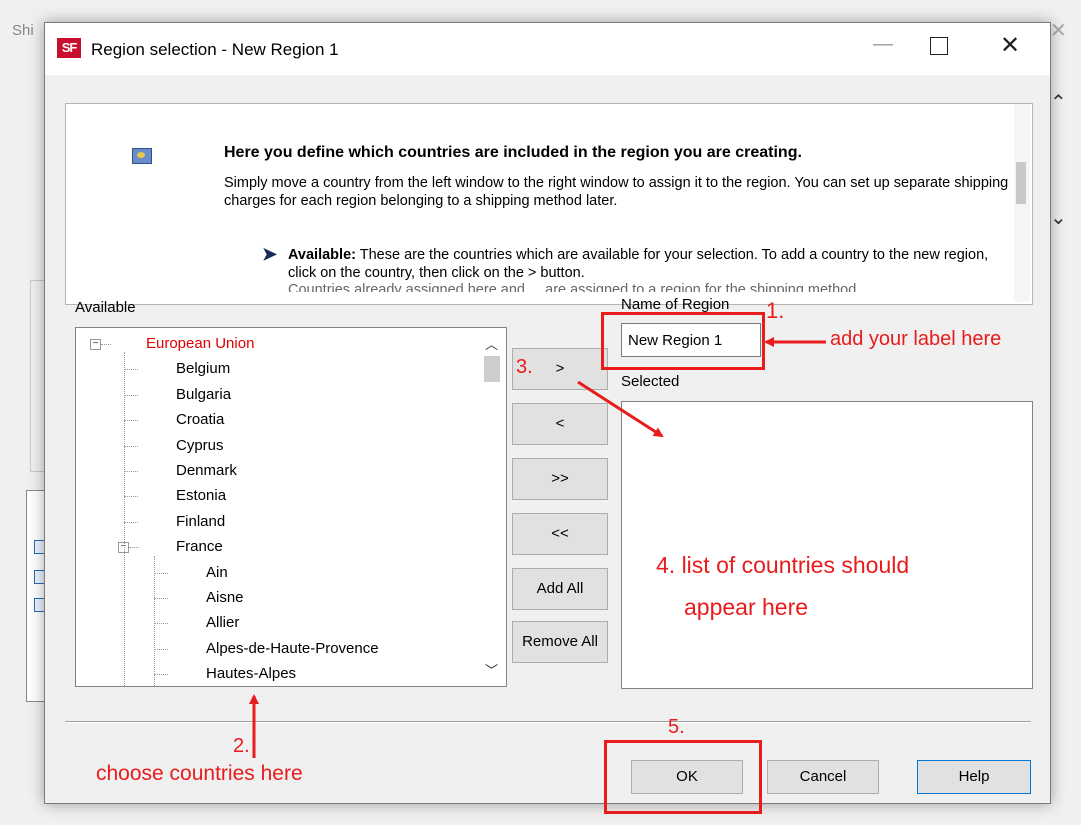 The width and height of the screenshot is (1081, 825). Describe the element at coordinates (746, 607) in the screenshot. I see `annotation-step4-line2: appear here` at that location.